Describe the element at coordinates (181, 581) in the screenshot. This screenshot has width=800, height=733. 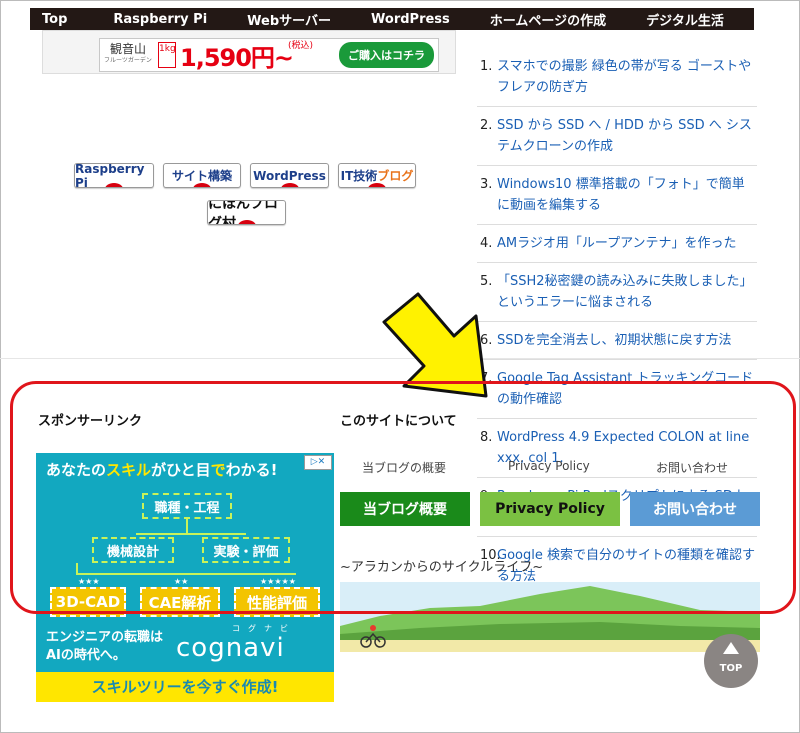
I see `leaf2-stars: ★★` at that location.